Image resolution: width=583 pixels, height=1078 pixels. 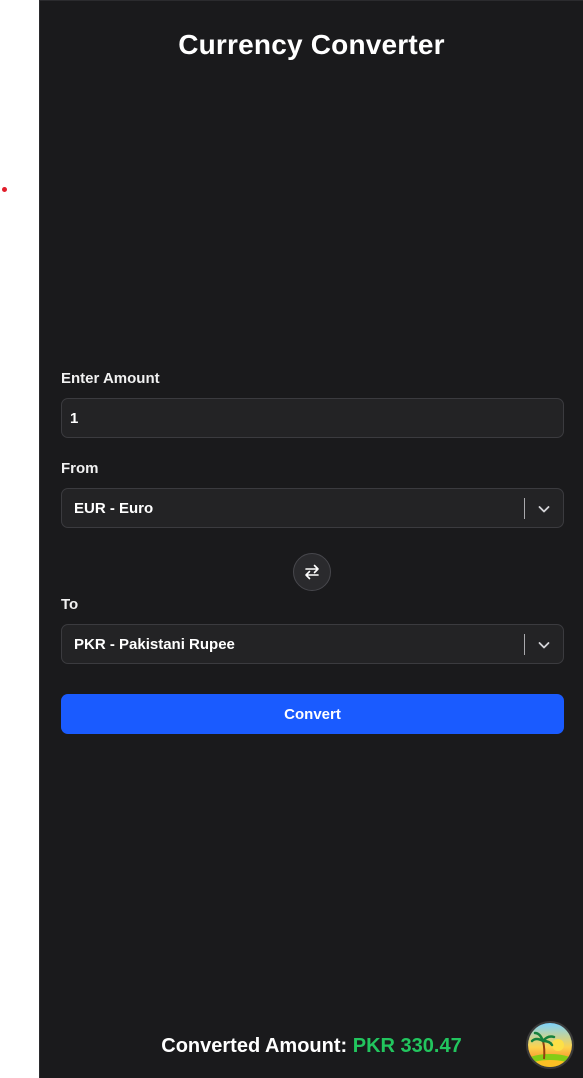 I want to click on avatar-image, so click(x=550, y=1045).